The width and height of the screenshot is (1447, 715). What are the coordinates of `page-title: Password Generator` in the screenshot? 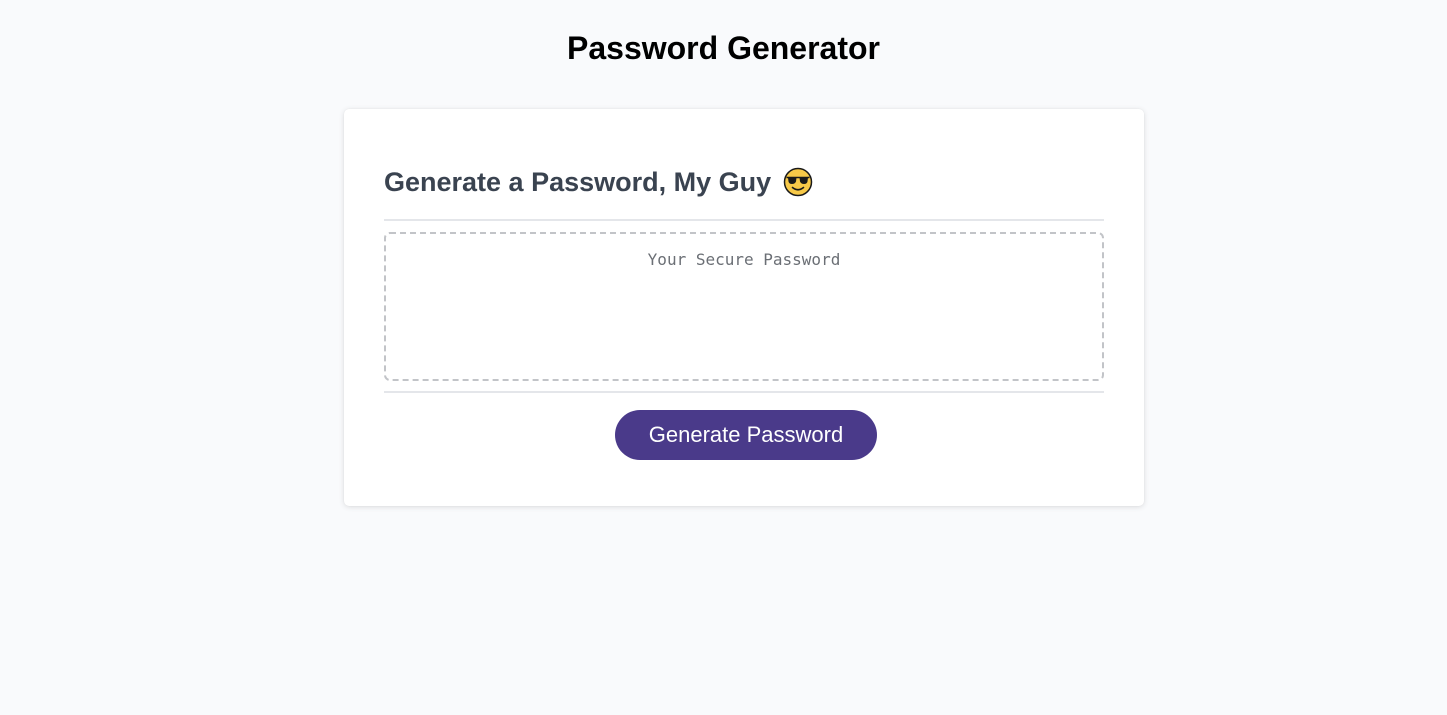 It's located at (723, 48).